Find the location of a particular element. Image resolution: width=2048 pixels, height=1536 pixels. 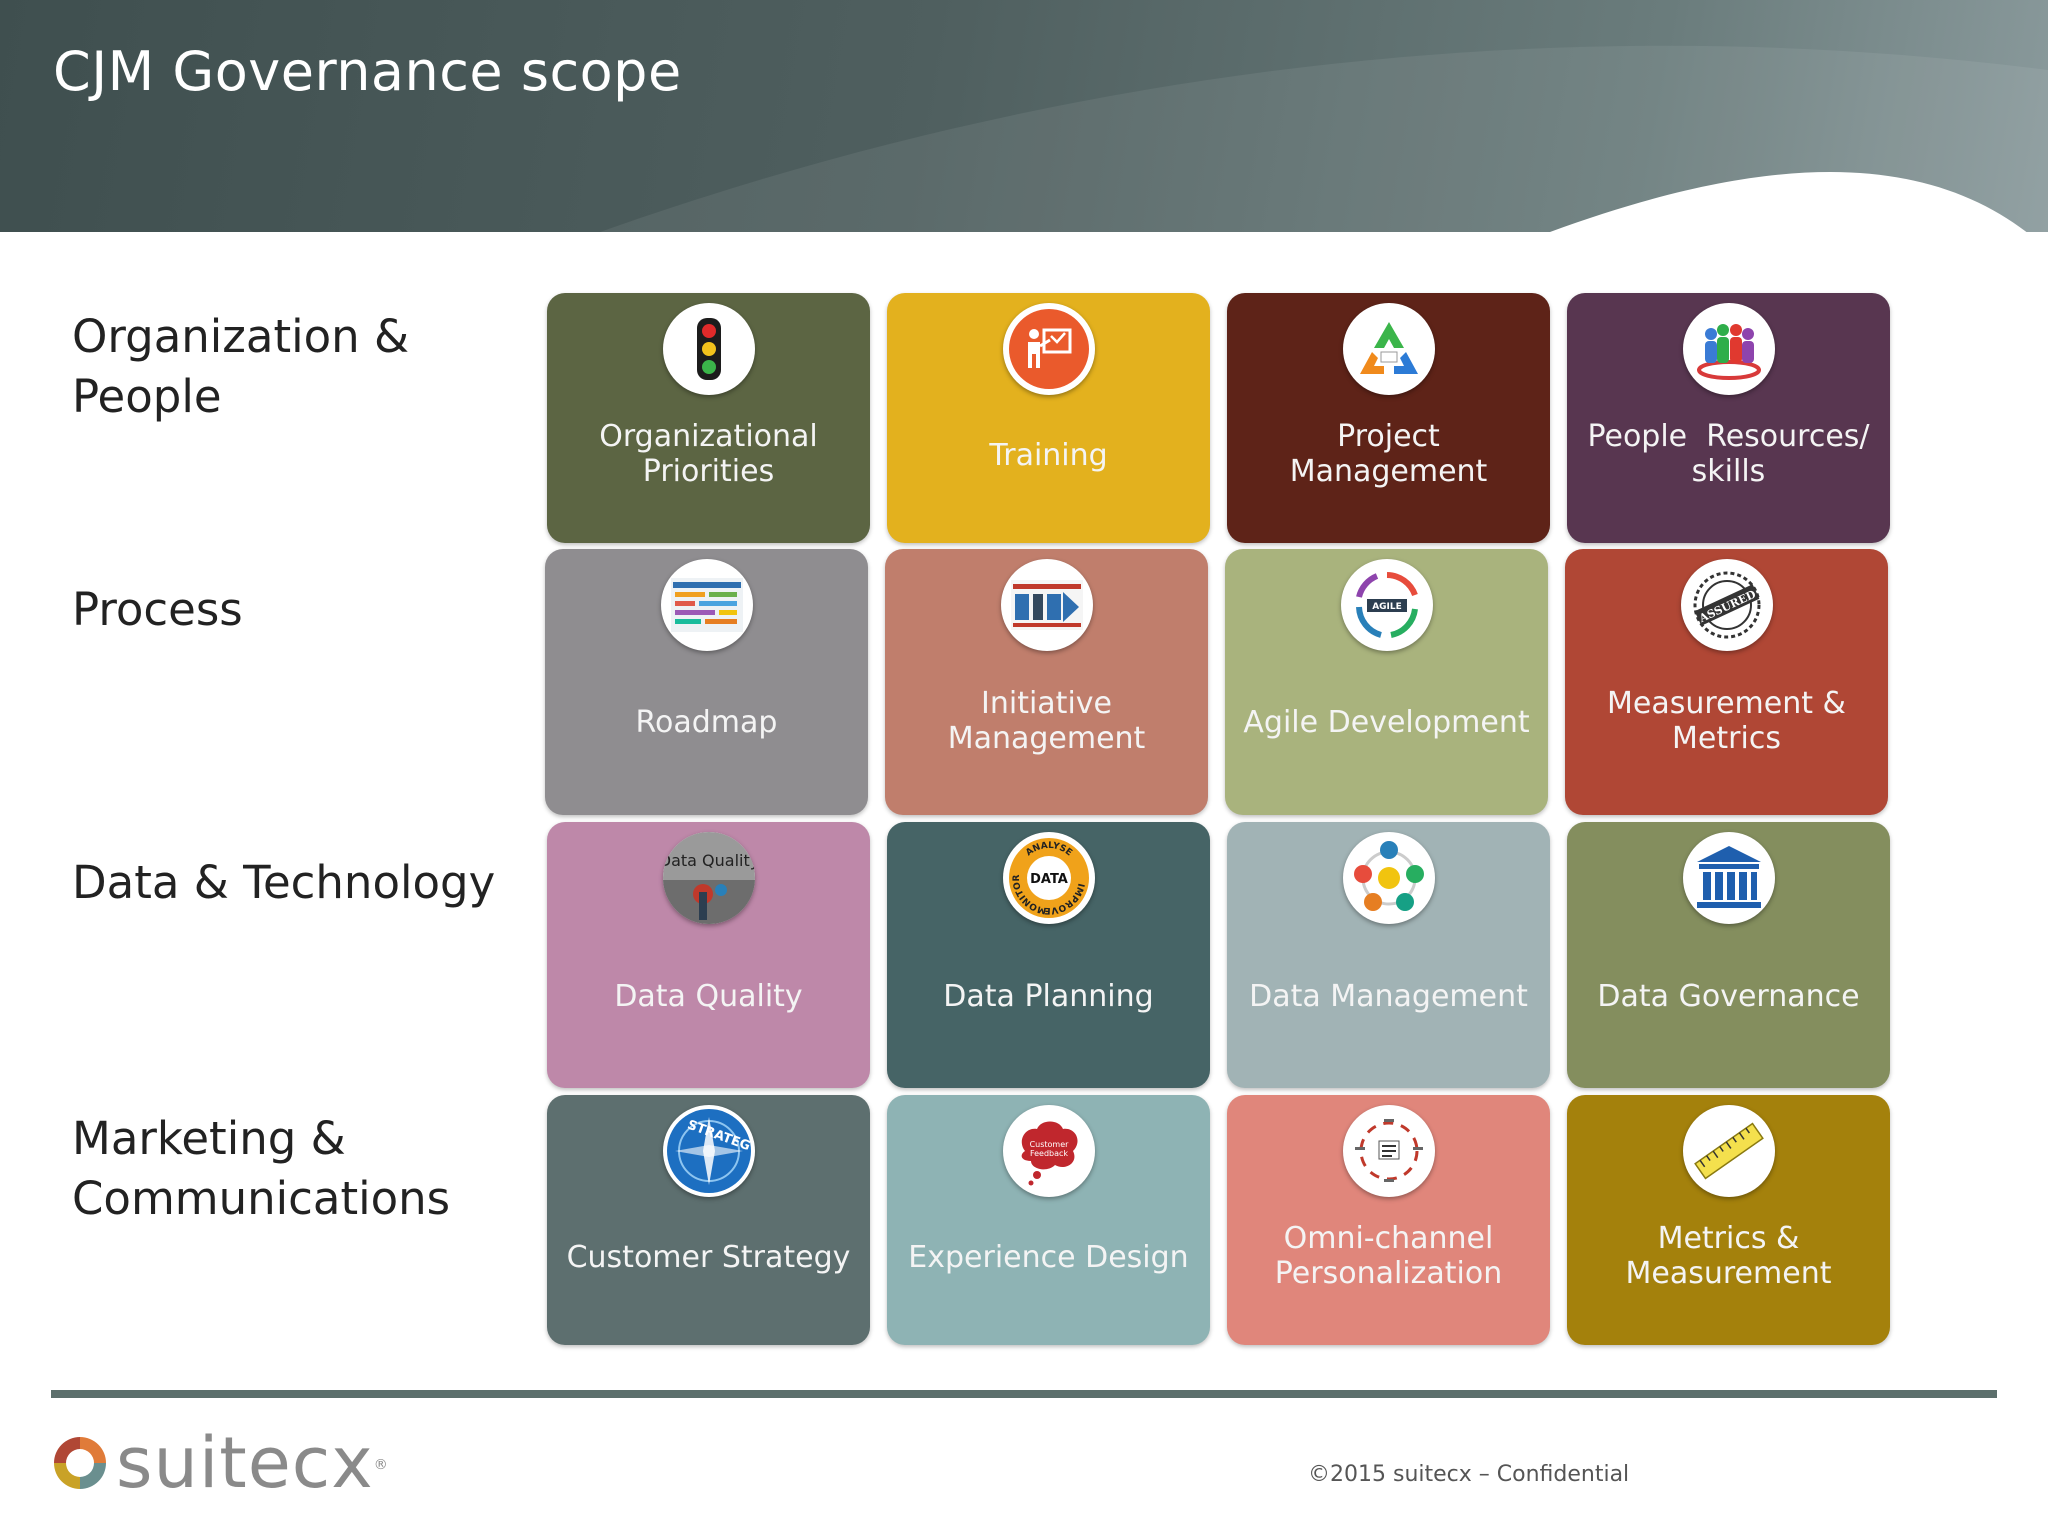

tile-training: Training is located at coordinates (1048, 418).